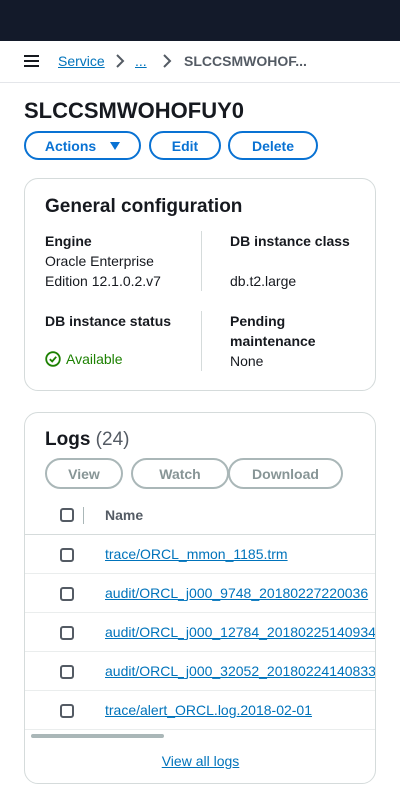  What do you see at coordinates (68, 439) in the screenshot?
I see `logs-title-text: Logs` at bounding box center [68, 439].